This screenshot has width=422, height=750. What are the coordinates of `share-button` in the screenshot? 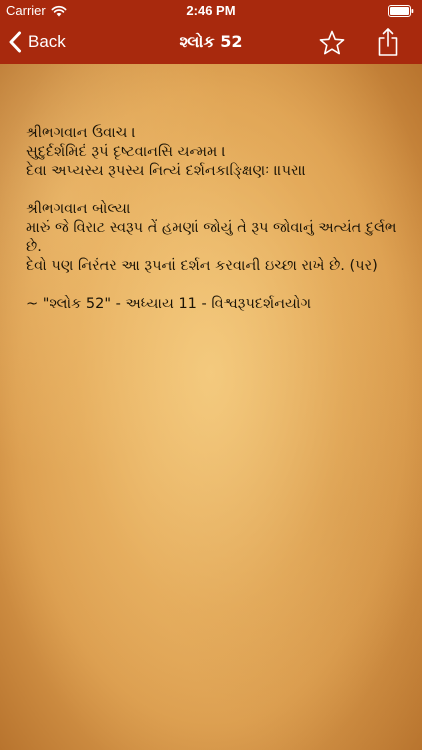 It's located at (388, 42).